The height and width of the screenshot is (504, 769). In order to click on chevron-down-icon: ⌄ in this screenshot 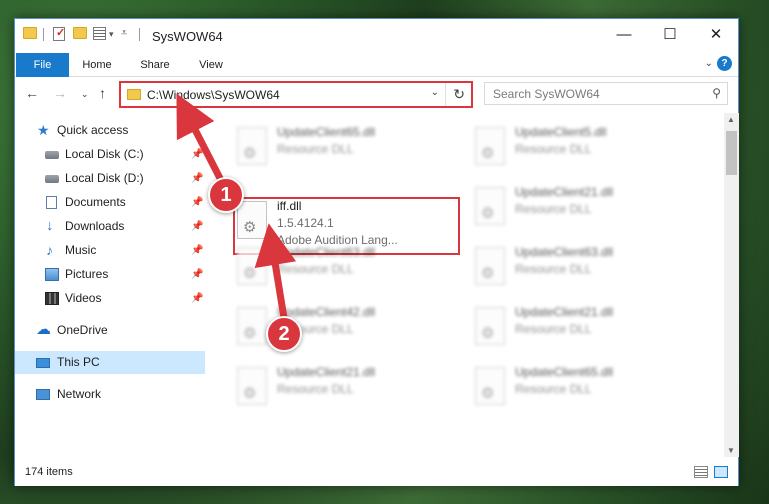, I will do `click(435, 92)`.